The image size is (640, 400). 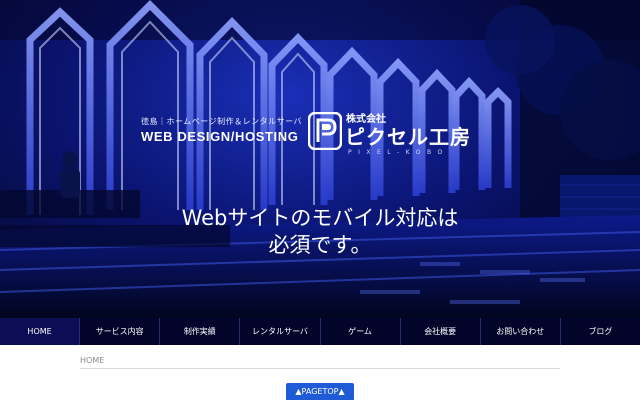 I want to click on nav-item-company: 会社概要, so click(x=439, y=331).